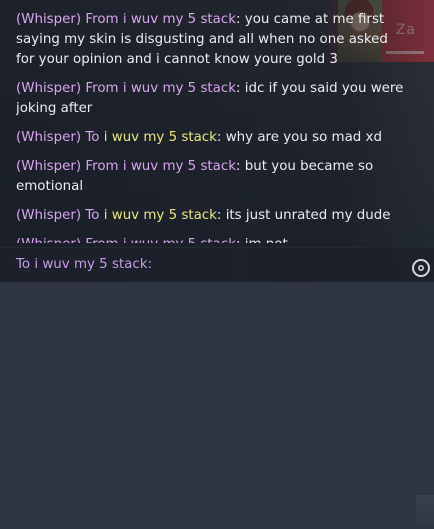 The image size is (434, 529). I want to click on settings-icon, so click(421, 268).